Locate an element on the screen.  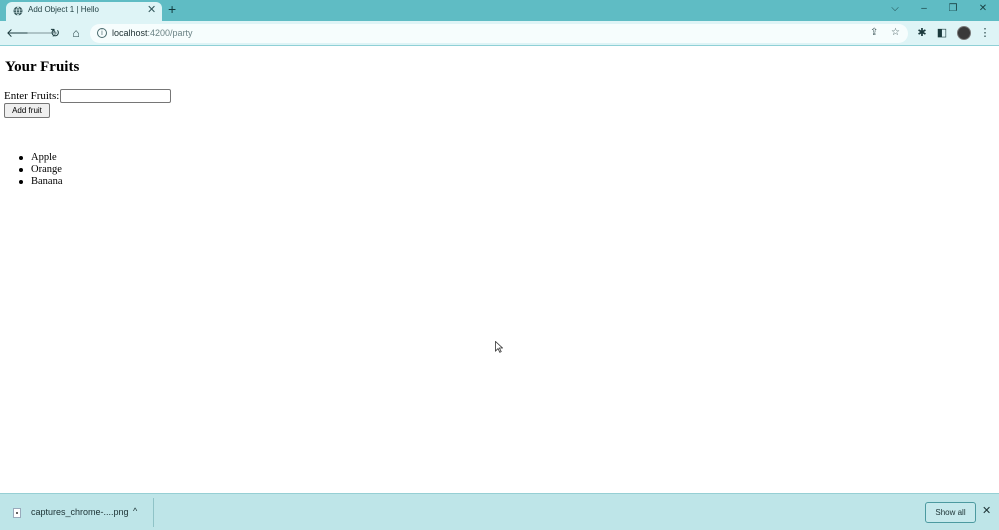
site-info-icon: i is located at coordinates (102, 33).